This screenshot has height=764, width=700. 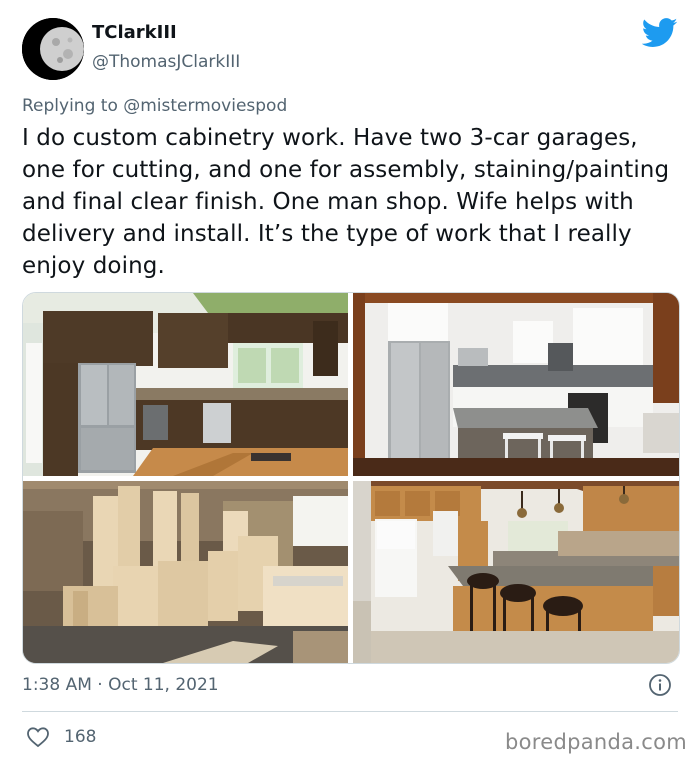 I want to click on moon-avatar-icon, so click(x=53, y=49).